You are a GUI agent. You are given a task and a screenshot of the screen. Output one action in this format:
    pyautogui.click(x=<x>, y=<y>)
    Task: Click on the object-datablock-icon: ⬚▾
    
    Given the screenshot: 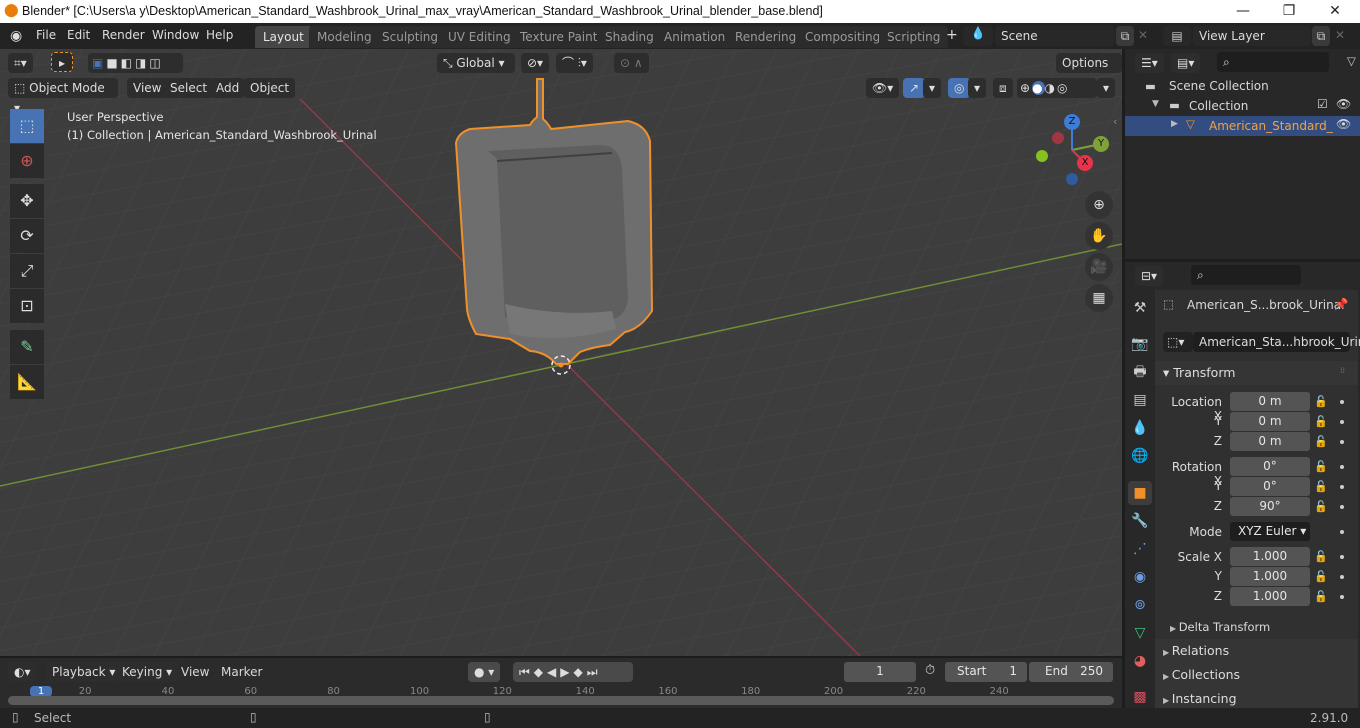 What is the action you would take?
    pyautogui.click(x=1178, y=342)
    